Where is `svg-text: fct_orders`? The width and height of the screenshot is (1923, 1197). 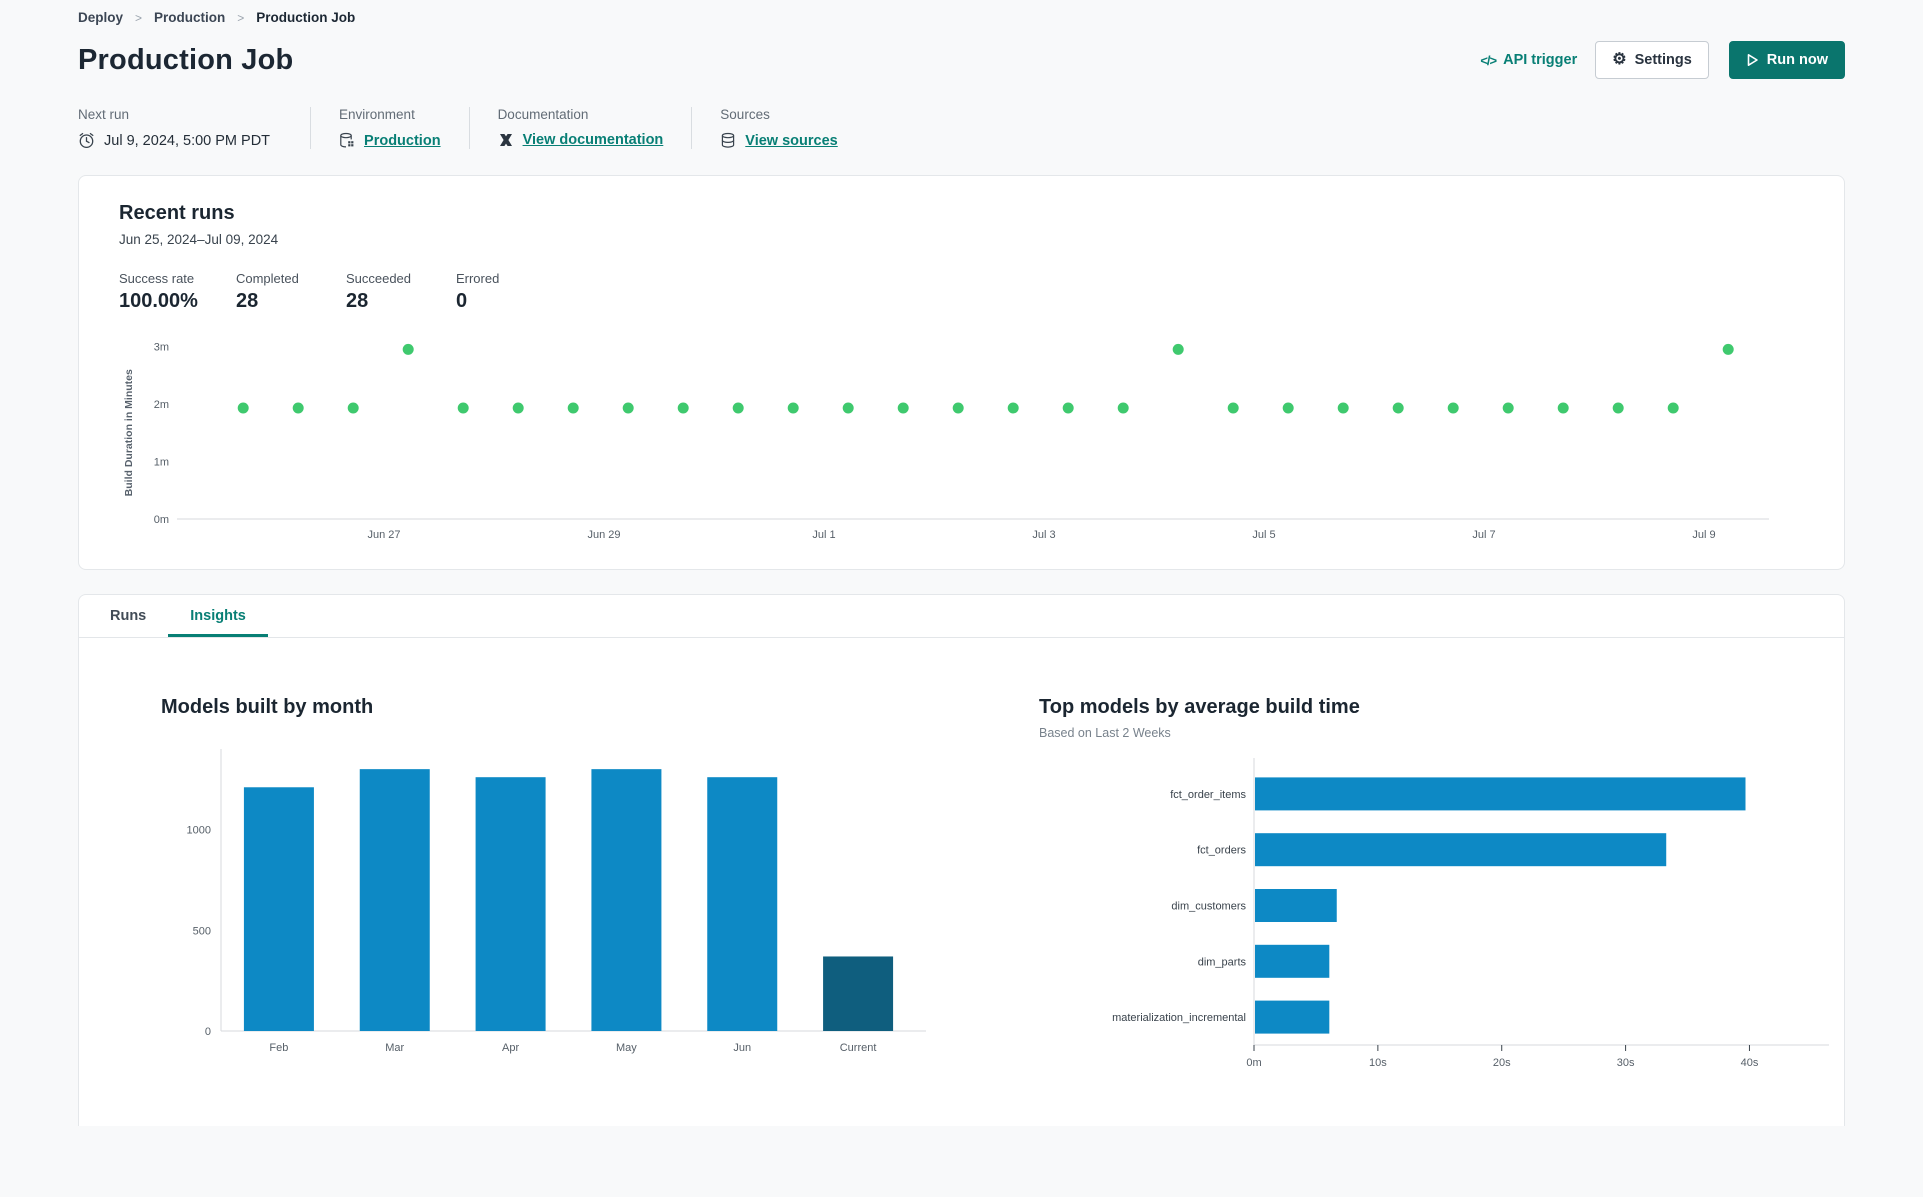 svg-text: fct_orders is located at coordinates (1221, 851).